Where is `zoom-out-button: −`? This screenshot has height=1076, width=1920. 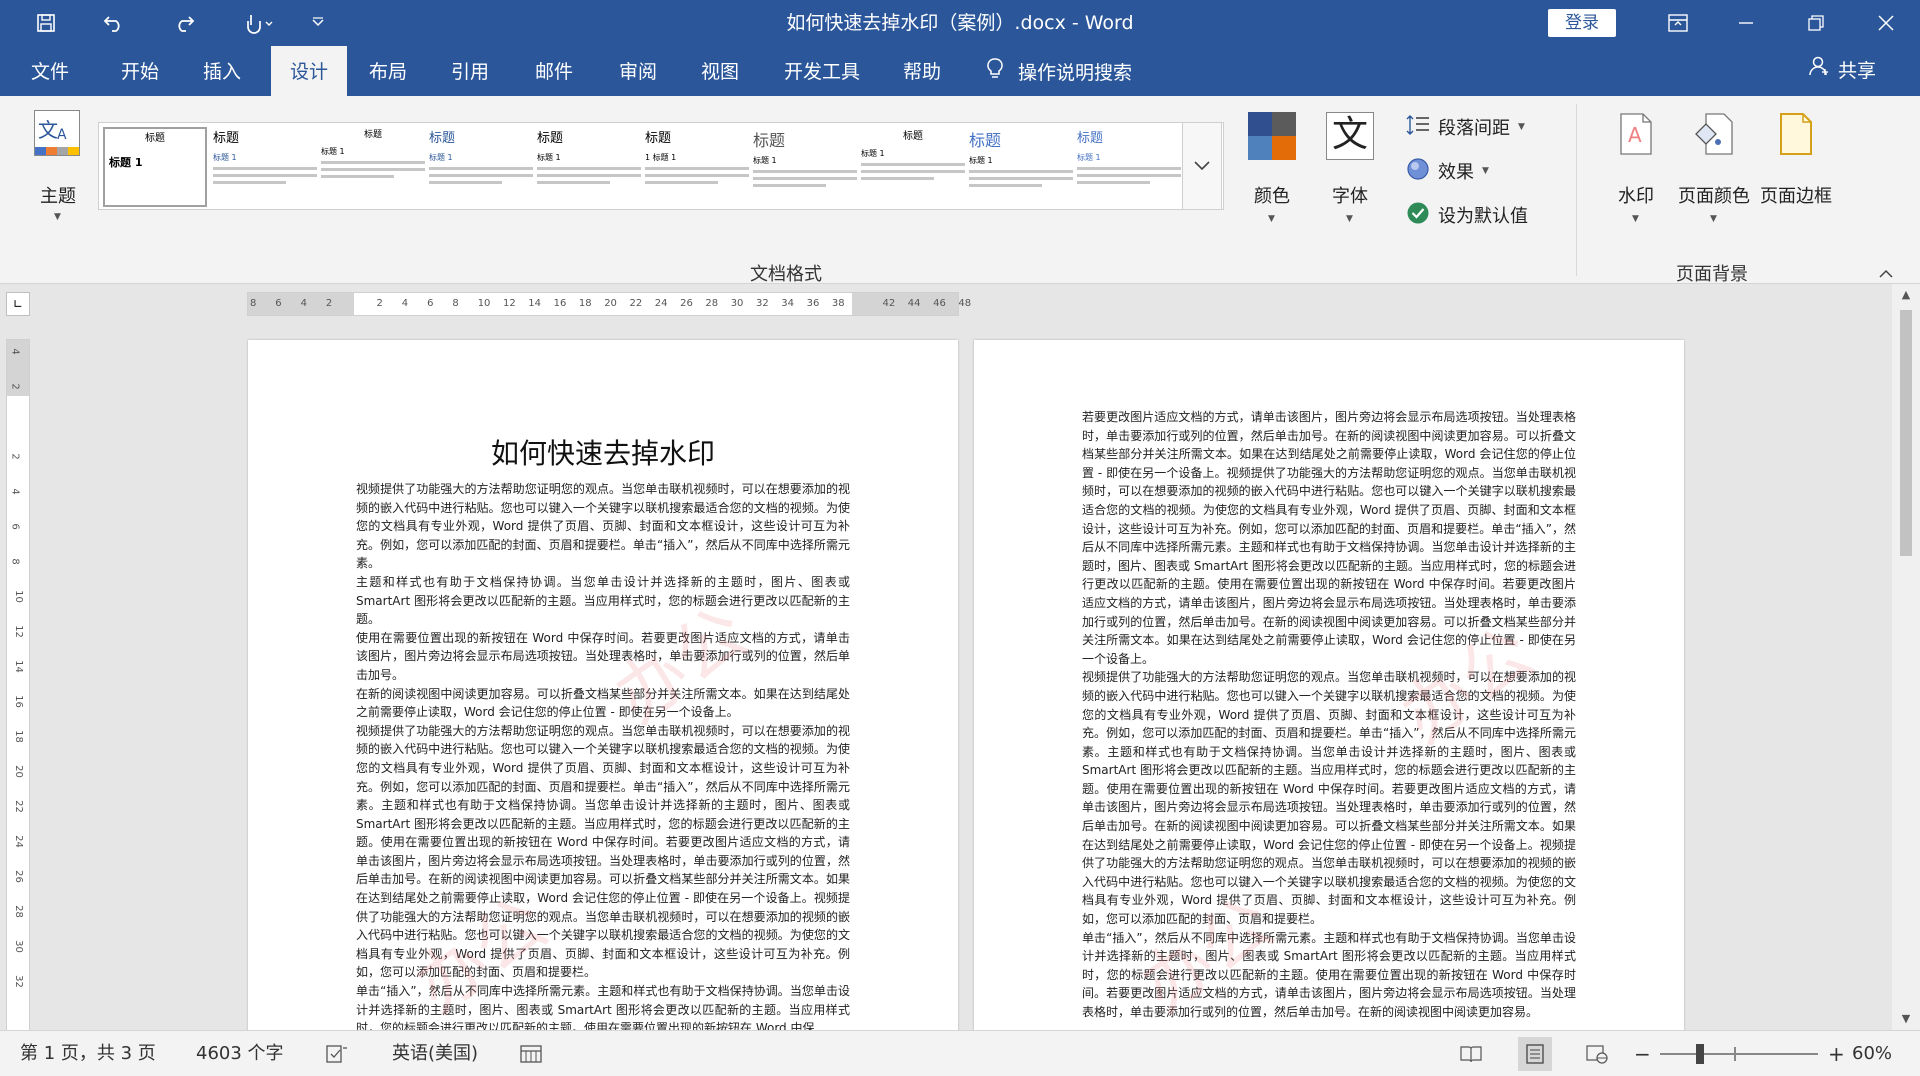 zoom-out-button: − is located at coordinates (1642, 1053).